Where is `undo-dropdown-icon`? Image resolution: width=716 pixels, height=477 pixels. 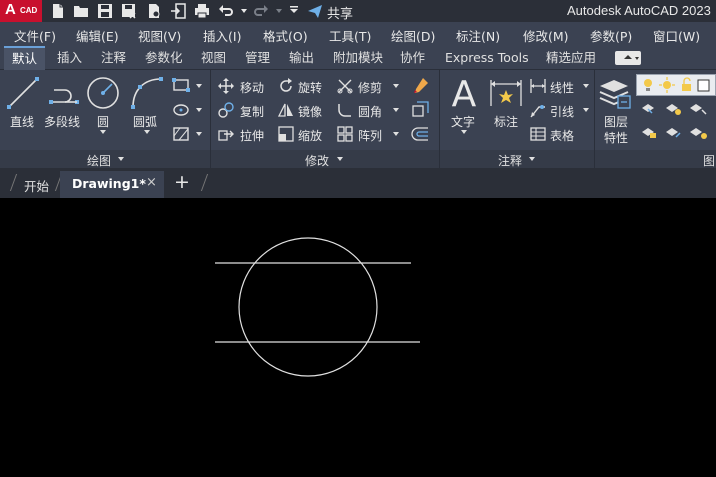 undo-dropdown-icon is located at coordinates (244, 11).